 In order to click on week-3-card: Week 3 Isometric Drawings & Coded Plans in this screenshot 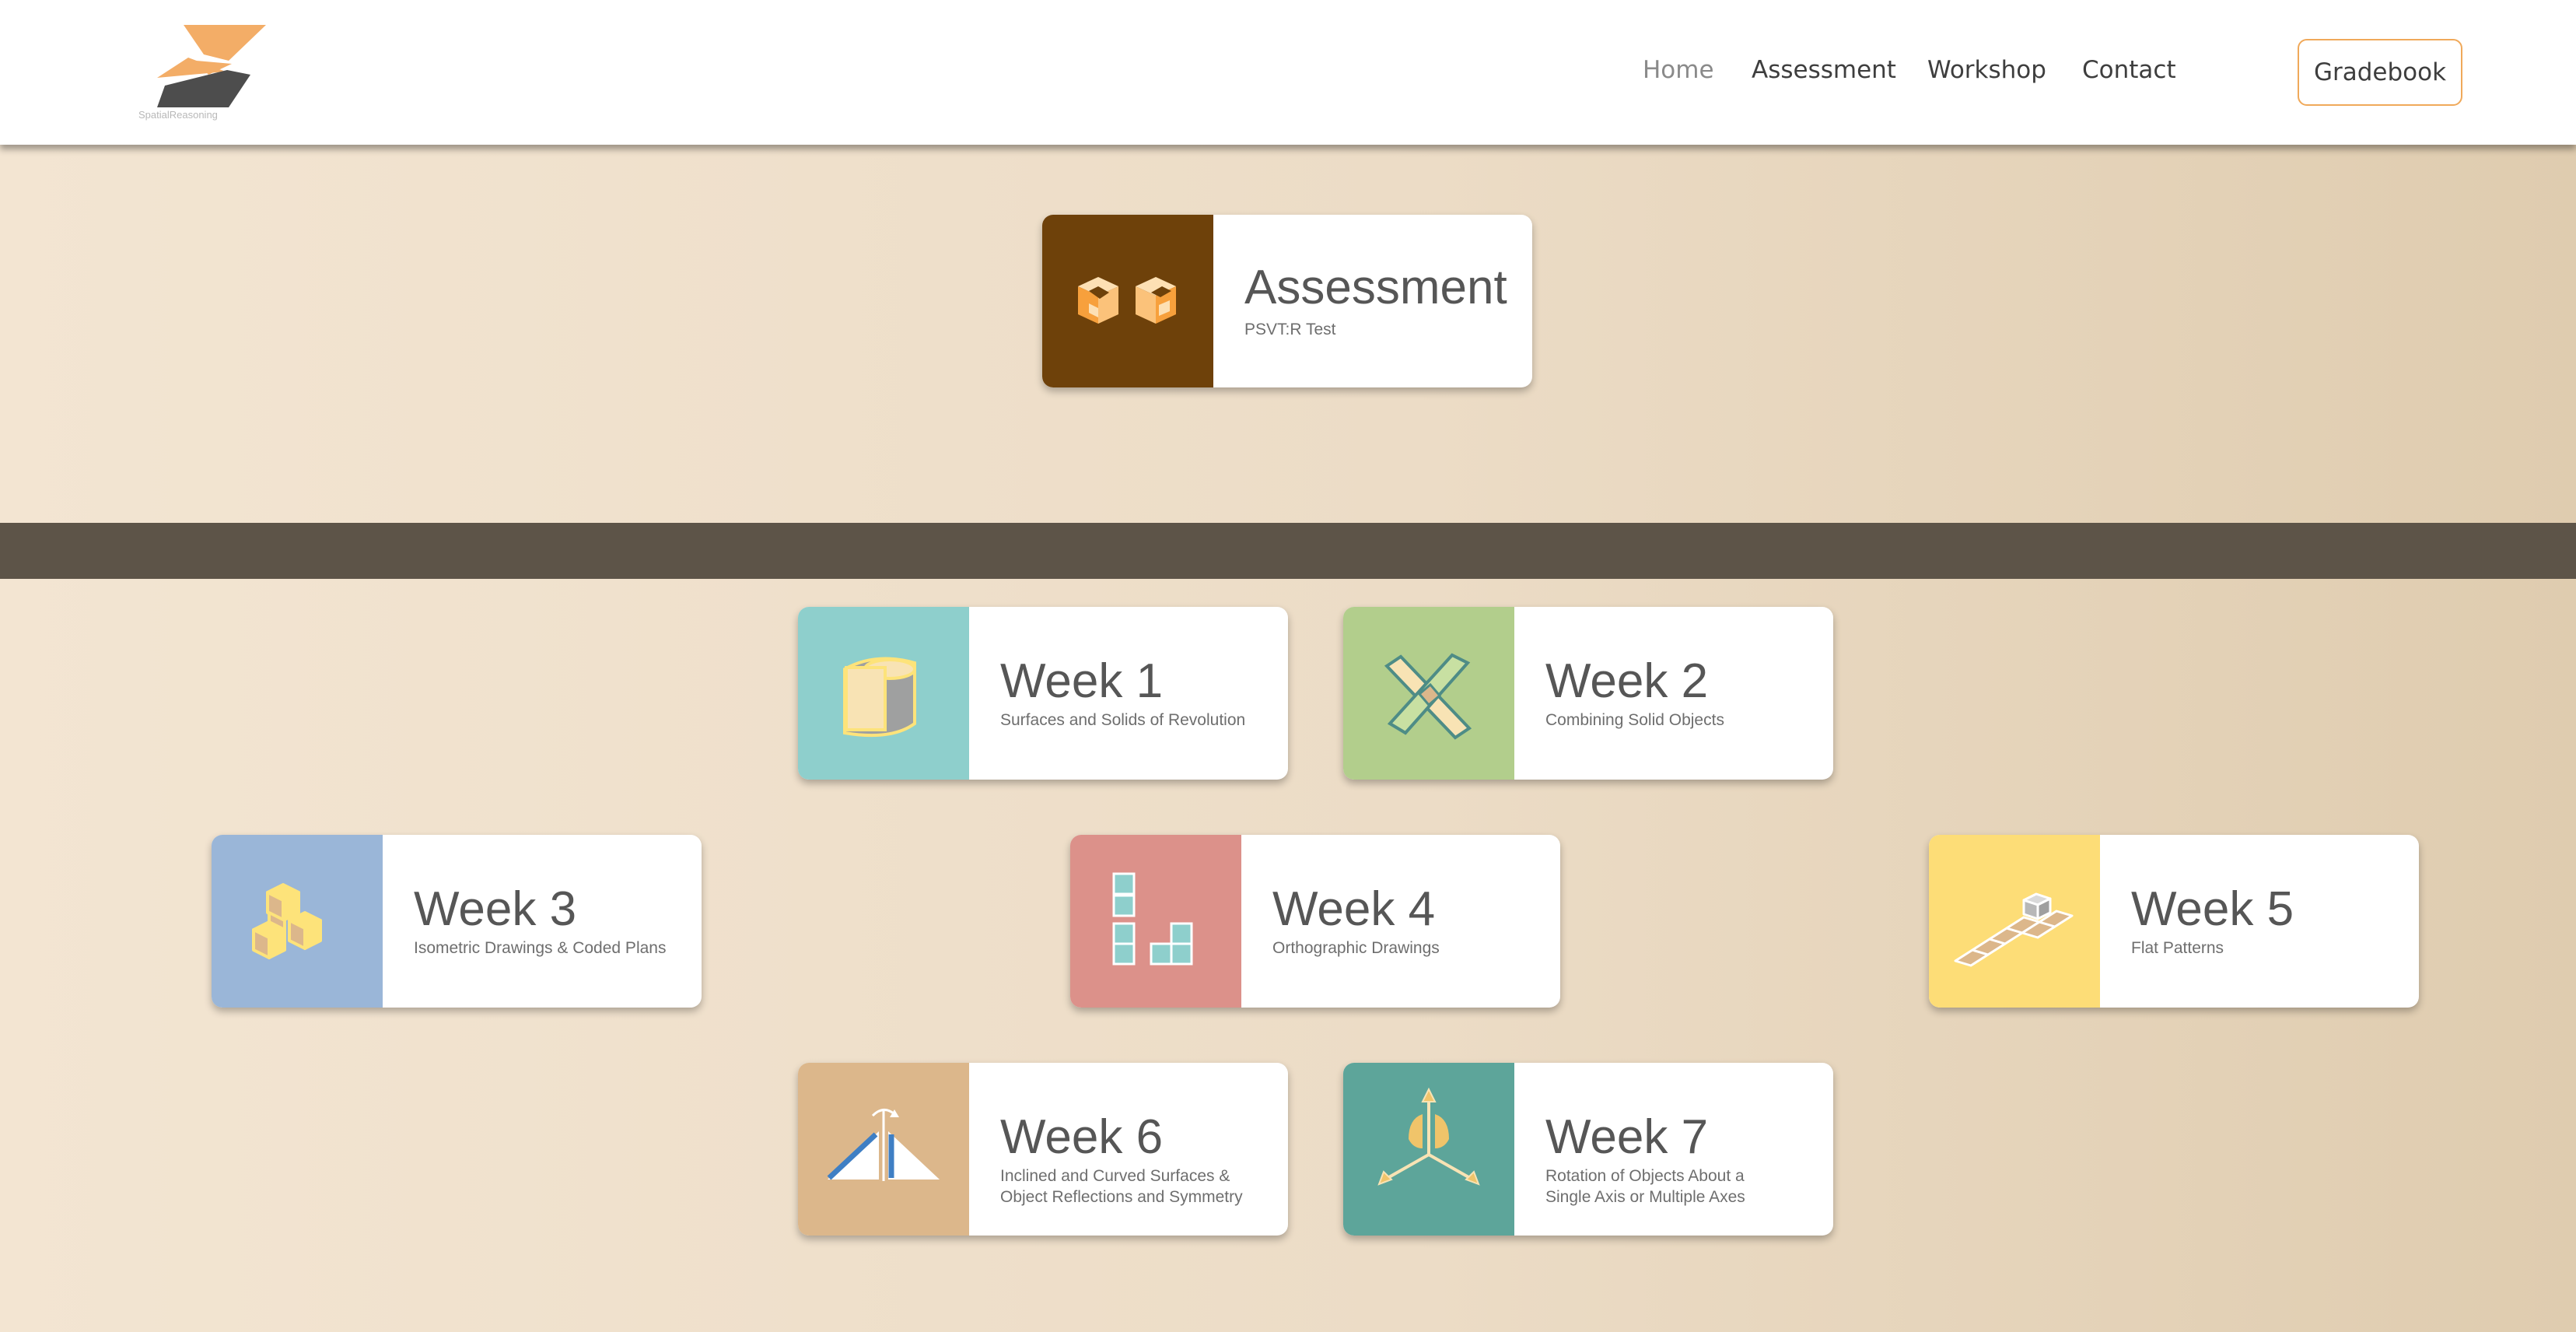, I will do `click(457, 921)`.